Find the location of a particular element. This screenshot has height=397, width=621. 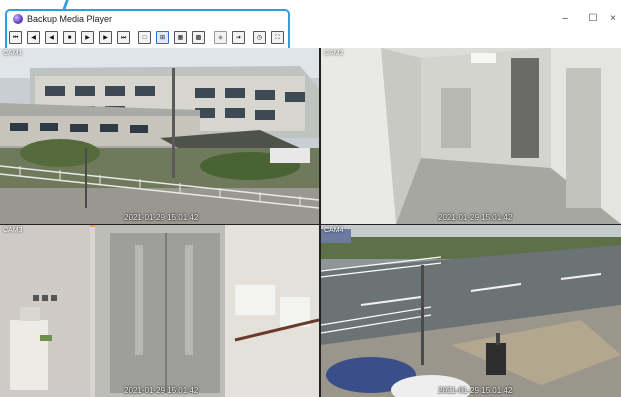

step-back-button: ◀ is located at coordinates (33, 37).